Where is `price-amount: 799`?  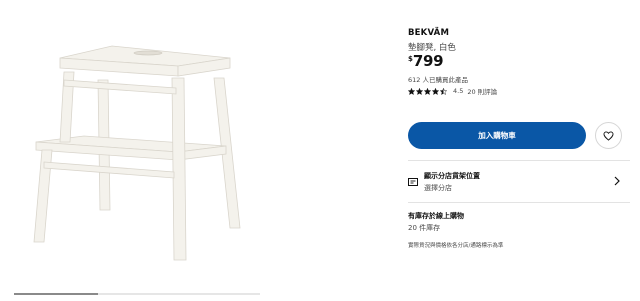 price-amount: 799 is located at coordinates (428, 61).